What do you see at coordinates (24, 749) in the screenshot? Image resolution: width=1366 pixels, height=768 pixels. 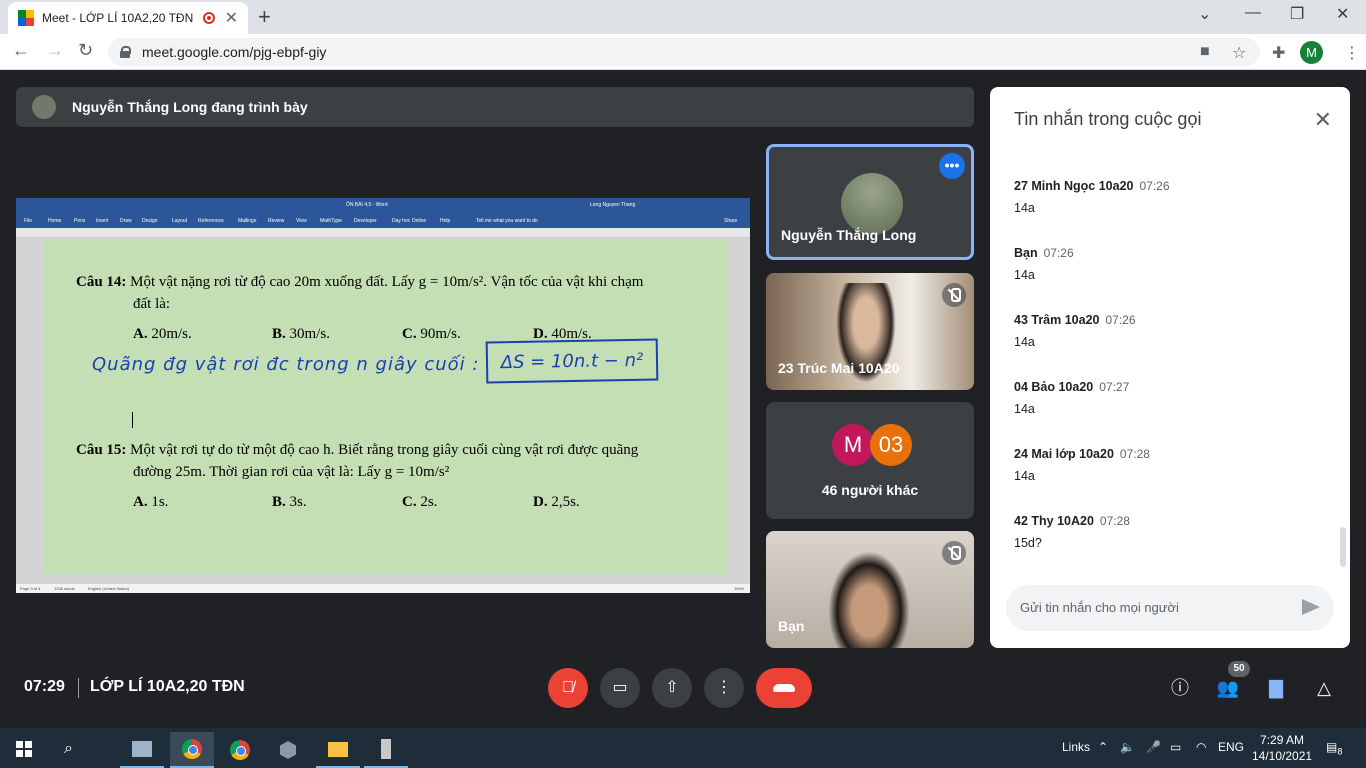 I see `windows-start-icon` at bounding box center [24, 749].